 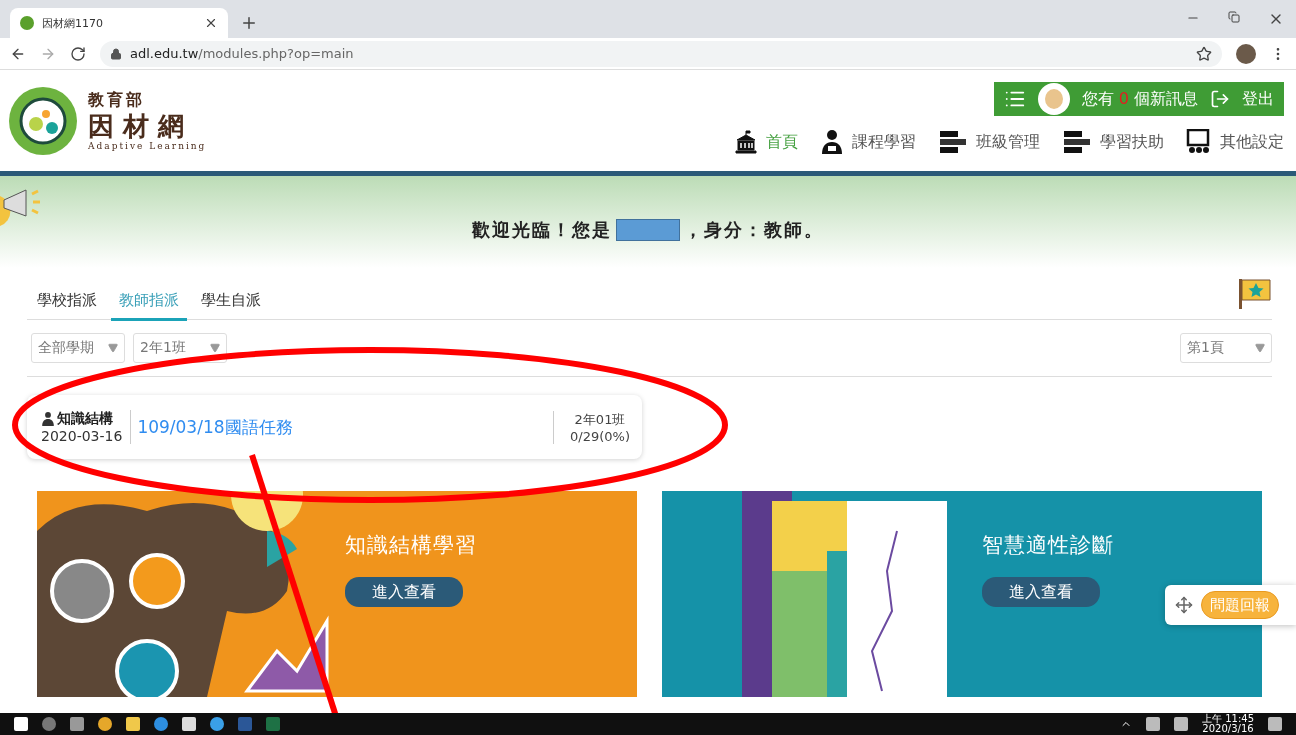 What do you see at coordinates (73, 23) in the screenshot?
I see `tab-title: 因材網1170` at bounding box center [73, 23].